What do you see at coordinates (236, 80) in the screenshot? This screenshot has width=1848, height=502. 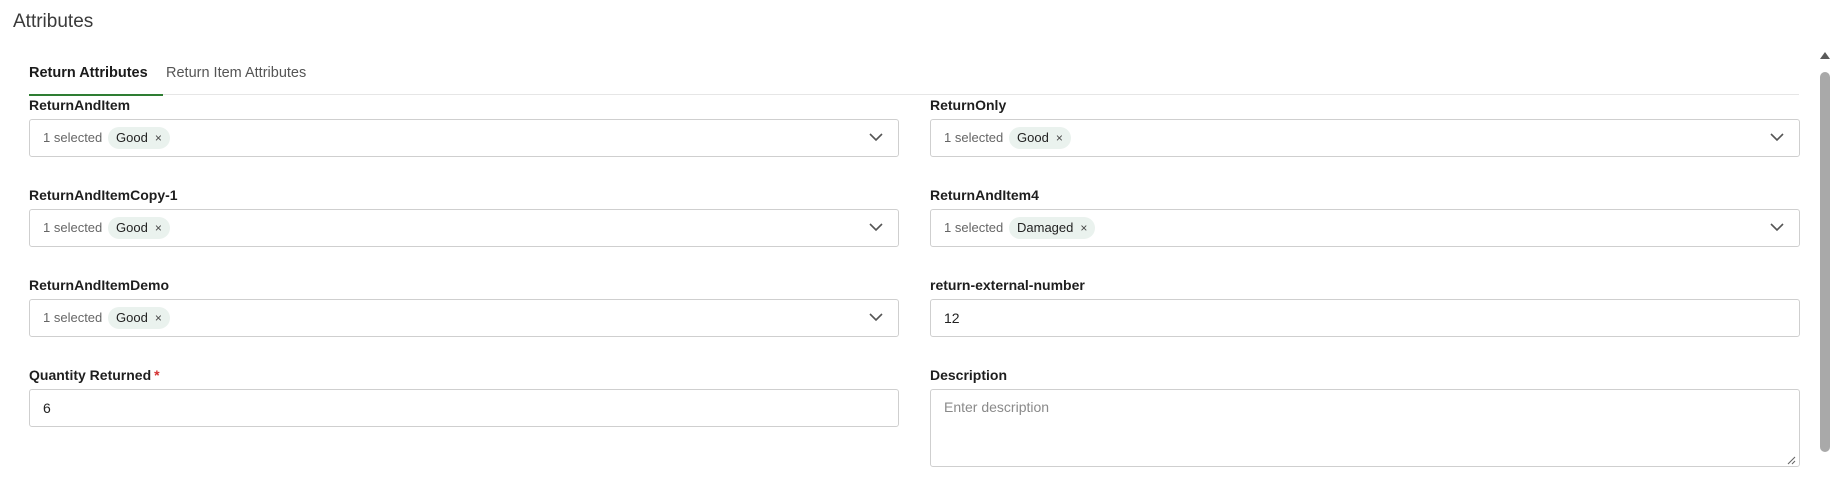 I see `tab-return-item-attributes: Return Item Attributes` at bounding box center [236, 80].